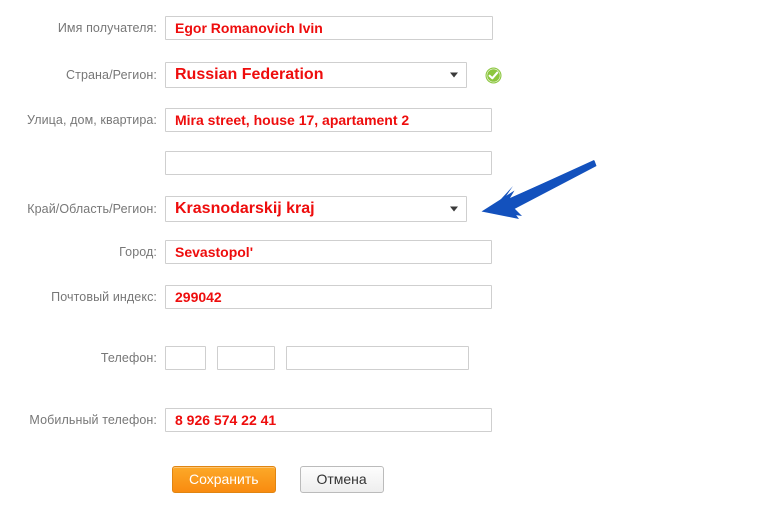 This screenshot has height=519, width=774. Describe the element at coordinates (92, 209) in the screenshot. I see `label-state-province-region: Край/Область/Регион:` at that location.